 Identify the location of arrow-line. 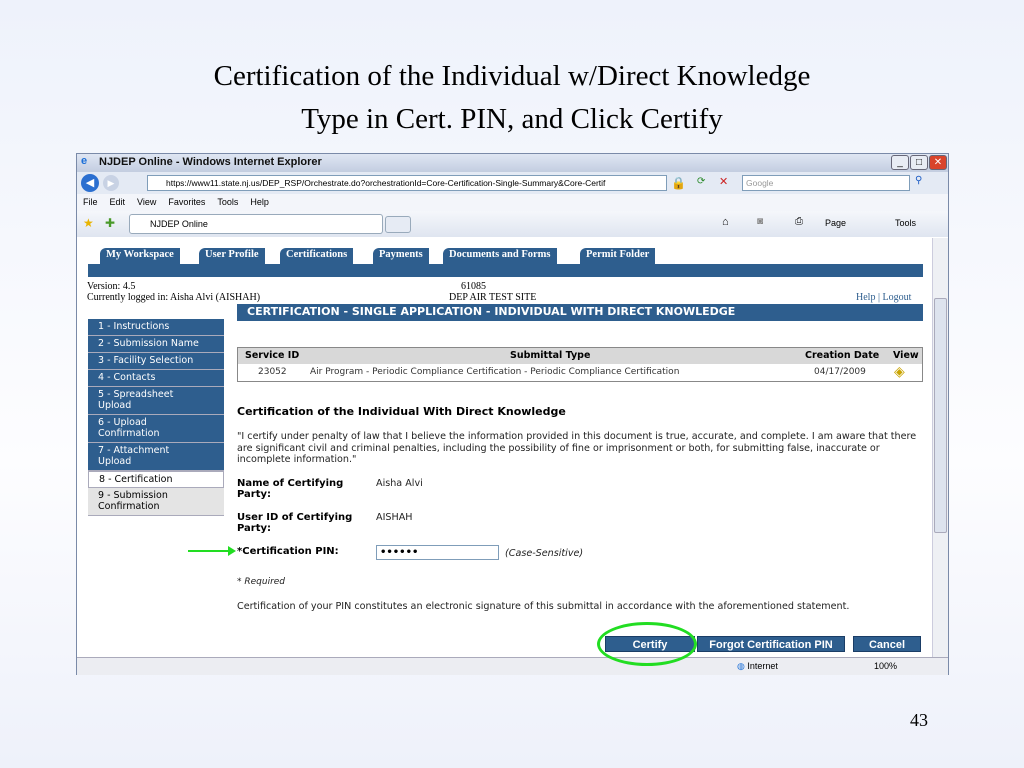
(209, 551).